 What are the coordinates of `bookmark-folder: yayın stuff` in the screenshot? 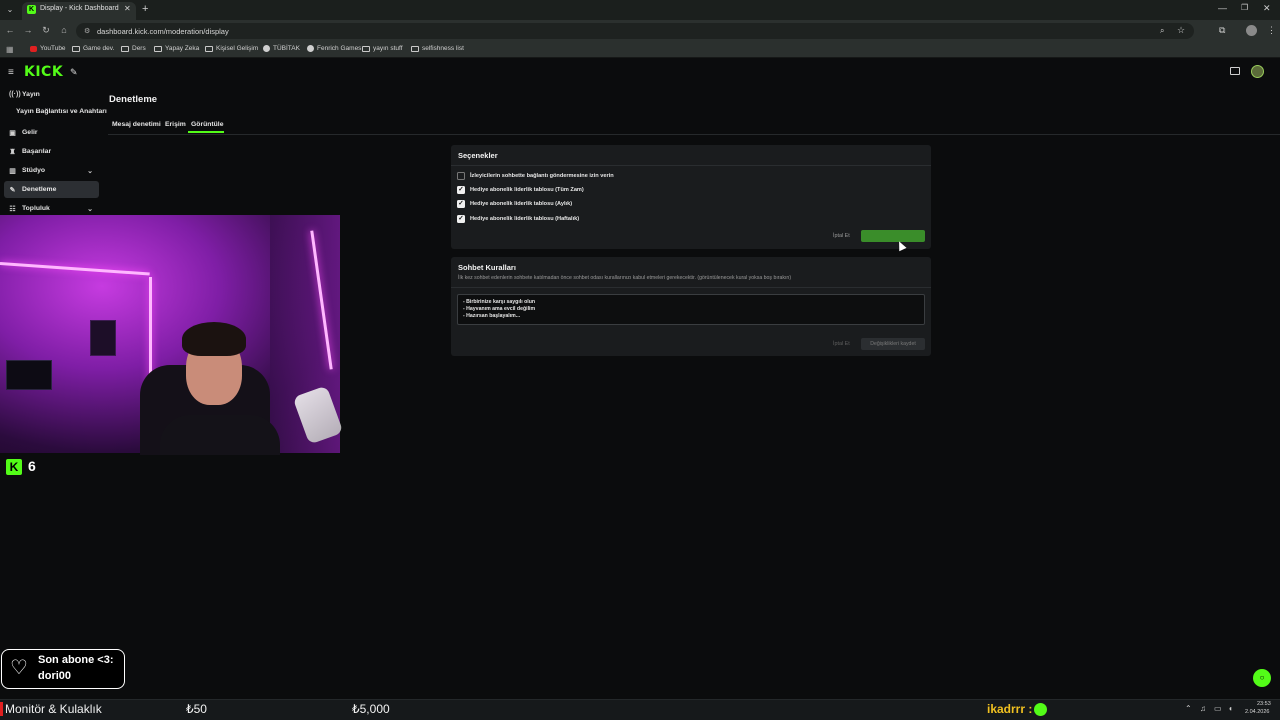 It's located at (382, 48).